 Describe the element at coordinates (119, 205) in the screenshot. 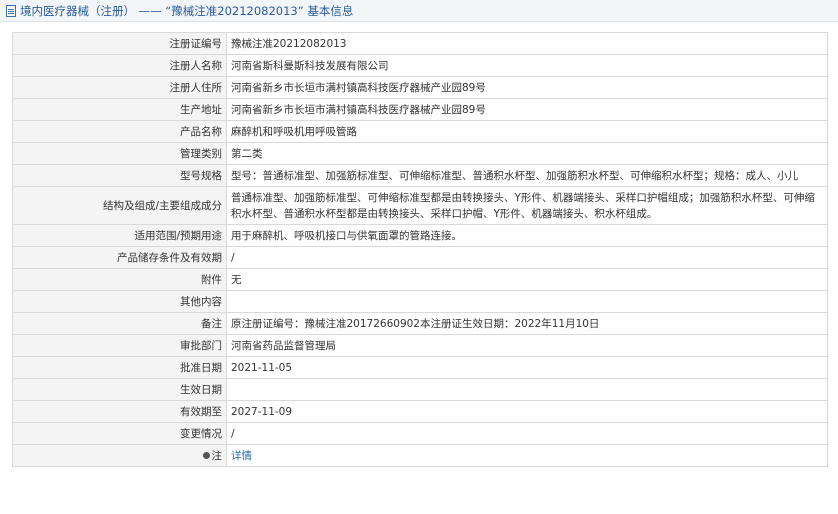

I see `row-label: 结构及组成/主要组成成分` at that location.